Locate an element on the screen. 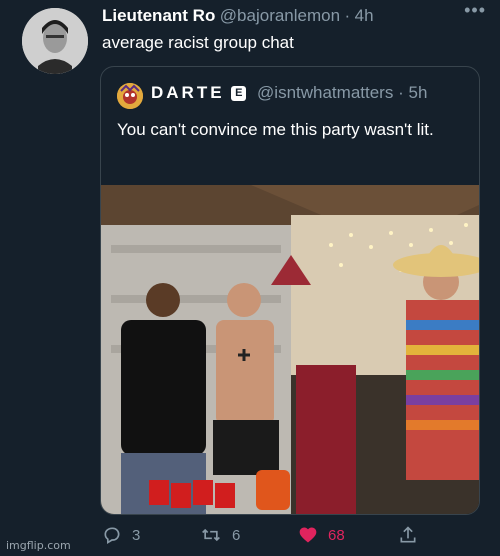 The height and width of the screenshot is (556, 500). reply-icon is located at coordinates (112, 535).